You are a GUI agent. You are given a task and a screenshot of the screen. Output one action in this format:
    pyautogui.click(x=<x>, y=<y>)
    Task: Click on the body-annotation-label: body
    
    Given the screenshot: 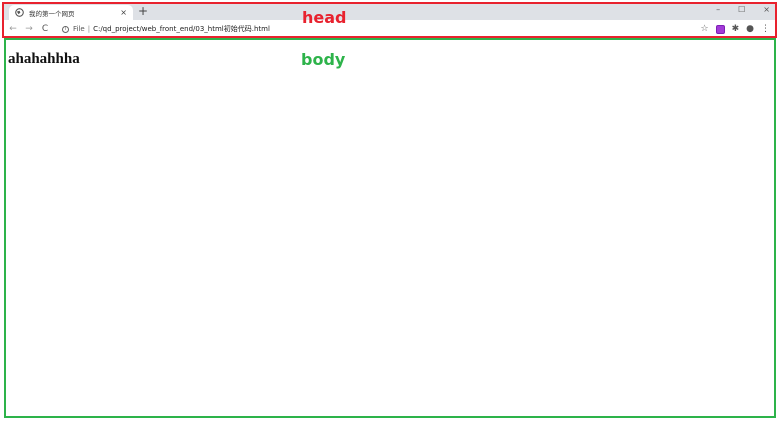 What is the action you would take?
    pyautogui.click(x=323, y=59)
    